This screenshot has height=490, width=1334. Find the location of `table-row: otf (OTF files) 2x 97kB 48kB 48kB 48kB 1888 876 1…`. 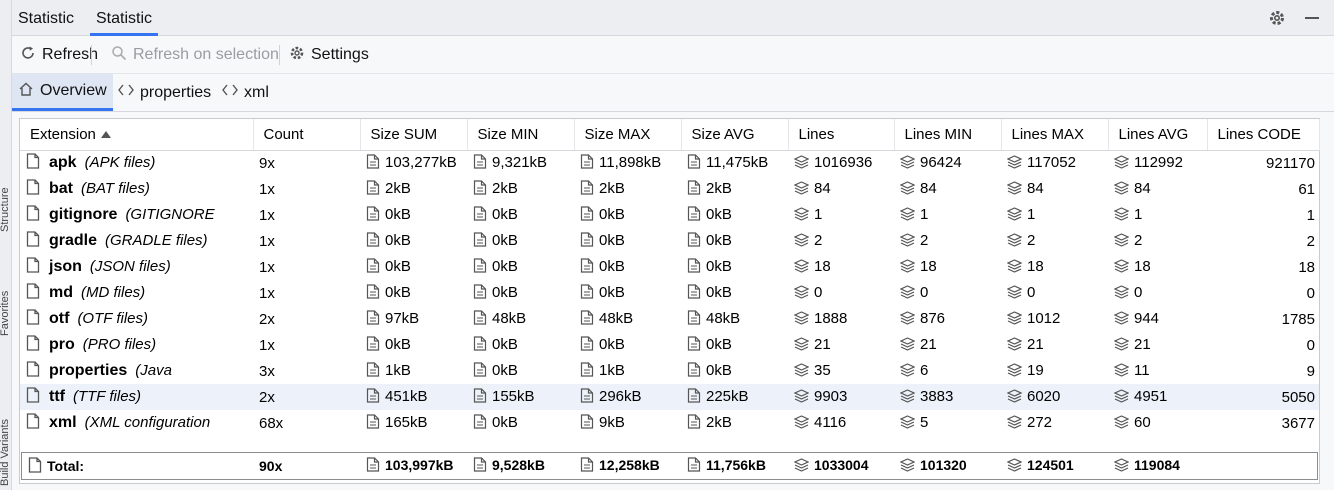

table-row: otf (OTF files) 2x 97kB 48kB 48kB 48kB 1888 876 1… is located at coordinates (669, 319).